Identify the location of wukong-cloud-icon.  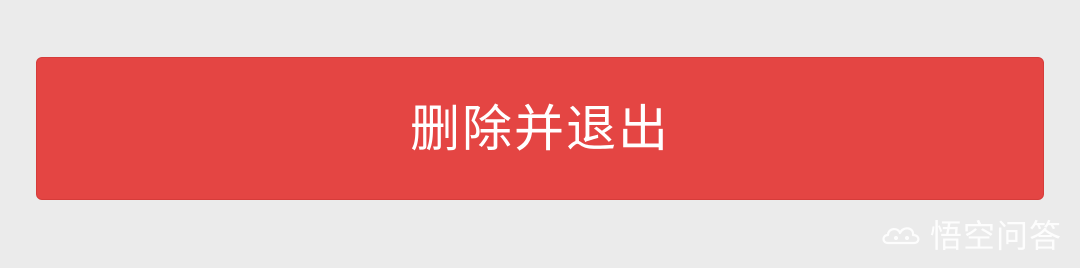
(901, 236).